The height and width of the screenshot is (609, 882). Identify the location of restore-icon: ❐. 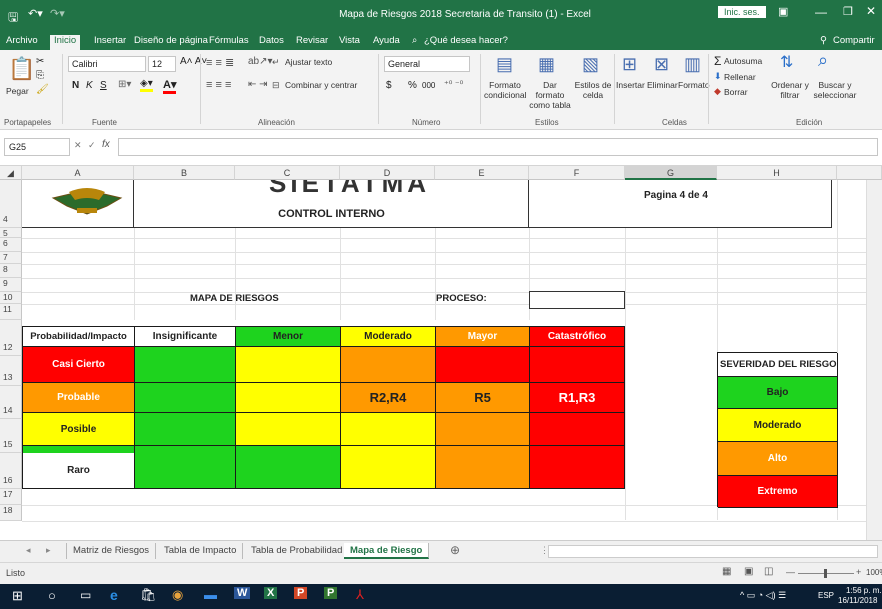
(848, 11).